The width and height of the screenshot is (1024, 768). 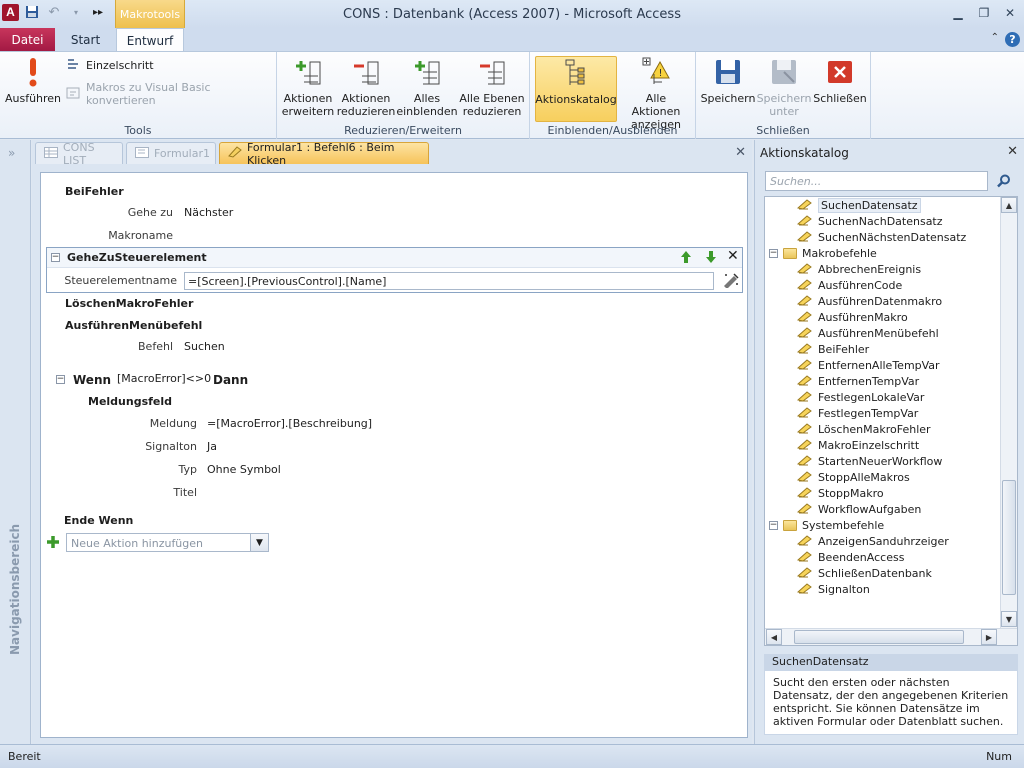 What do you see at coordinates (1009, 205) in the screenshot?
I see `scroll-up-icon: ▲` at bounding box center [1009, 205].